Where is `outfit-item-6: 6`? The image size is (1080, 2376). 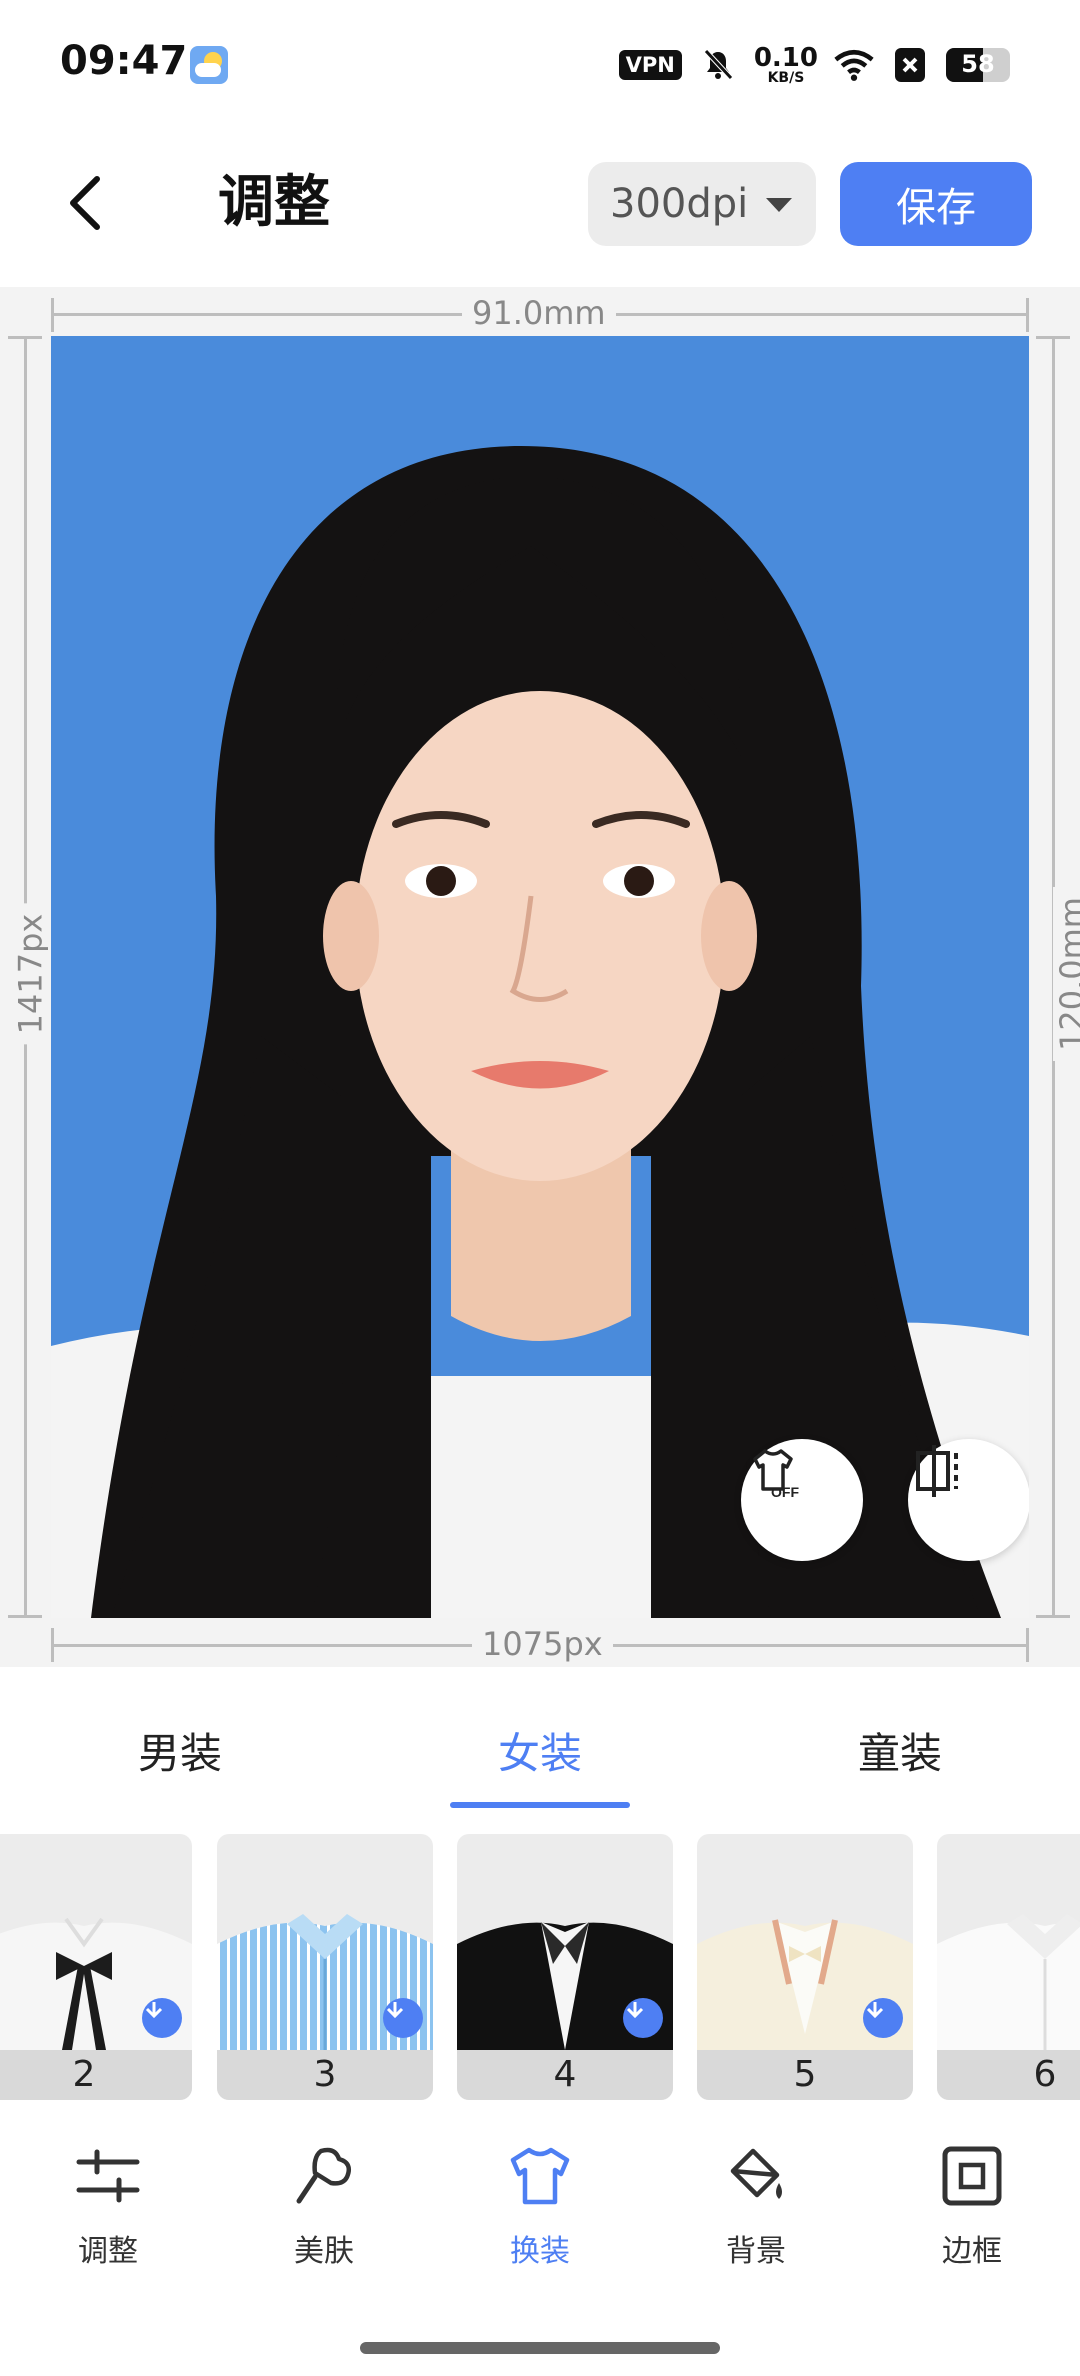 outfit-item-6: 6 is located at coordinates (1008, 1967).